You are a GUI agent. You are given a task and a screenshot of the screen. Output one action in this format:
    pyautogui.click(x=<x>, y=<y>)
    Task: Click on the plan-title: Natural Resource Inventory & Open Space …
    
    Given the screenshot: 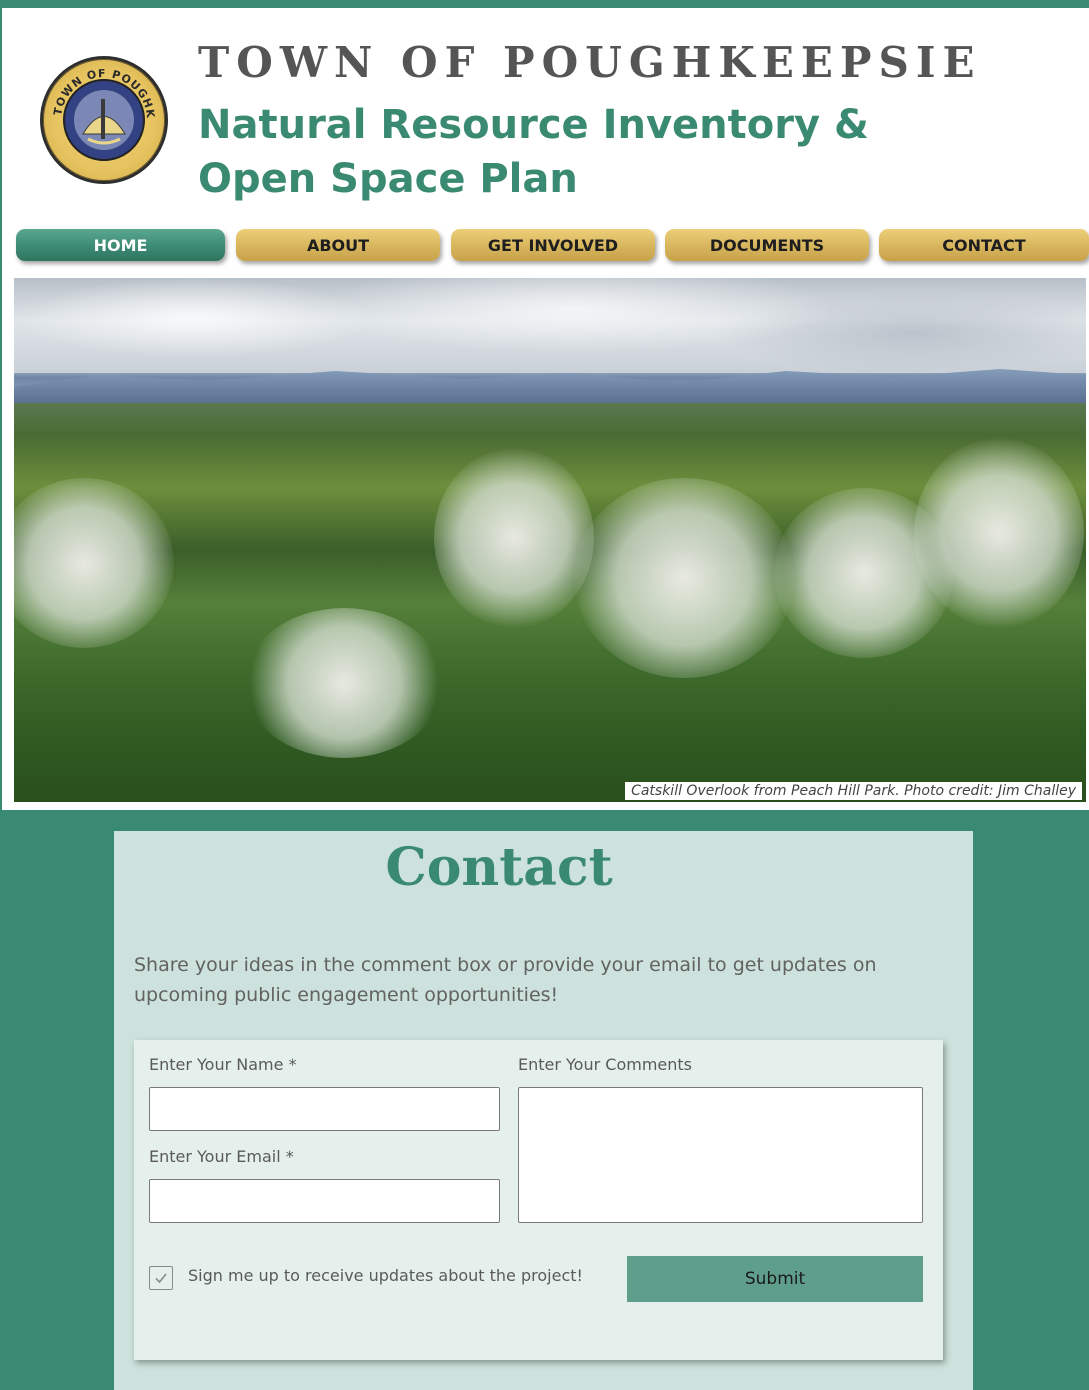 What is the action you would take?
    pyautogui.click(x=533, y=152)
    